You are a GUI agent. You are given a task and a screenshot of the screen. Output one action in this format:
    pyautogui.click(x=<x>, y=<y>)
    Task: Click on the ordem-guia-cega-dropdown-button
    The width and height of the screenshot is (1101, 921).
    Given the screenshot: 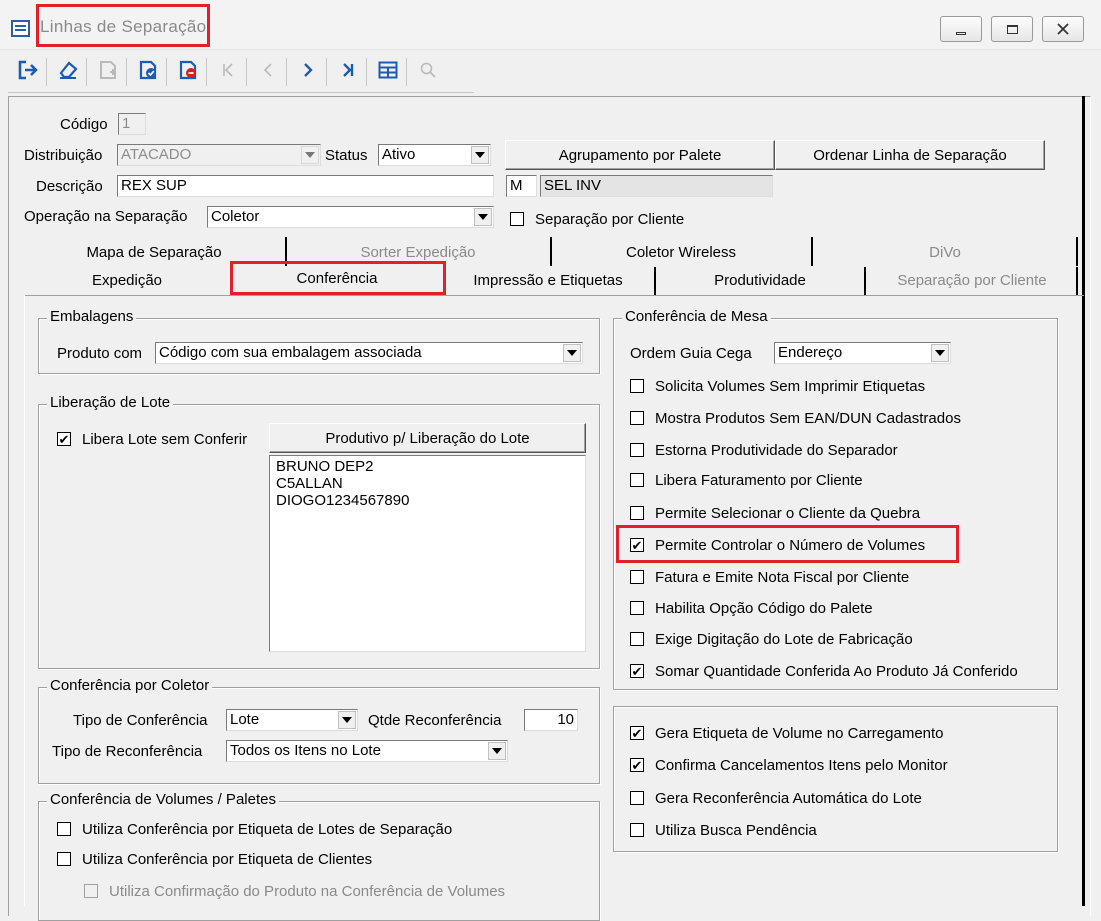 What is the action you would take?
    pyautogui.click(x=940, y=353)
    